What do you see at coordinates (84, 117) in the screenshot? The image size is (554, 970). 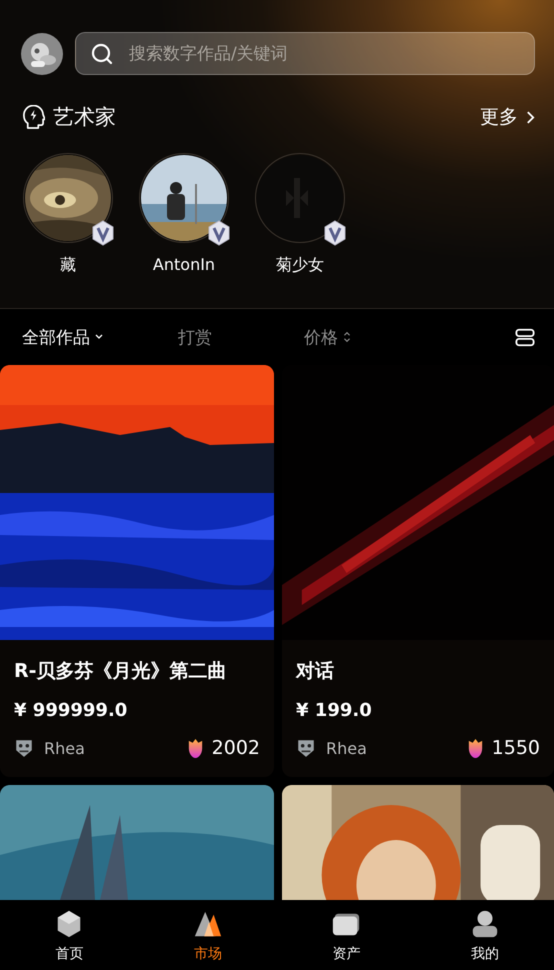 I see `section-title: 艺术家` at bounding box center [84, 117].